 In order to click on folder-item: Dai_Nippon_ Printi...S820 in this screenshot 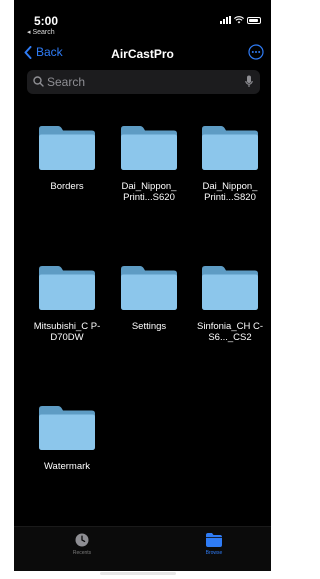, I will do `click(230, 164)`.